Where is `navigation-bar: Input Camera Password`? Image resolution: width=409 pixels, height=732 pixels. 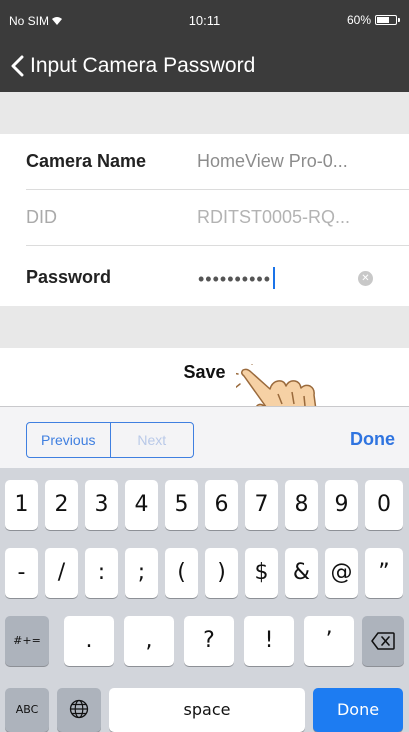
navigation-bar: Input Camera Password is located at coordinates (204, 69).